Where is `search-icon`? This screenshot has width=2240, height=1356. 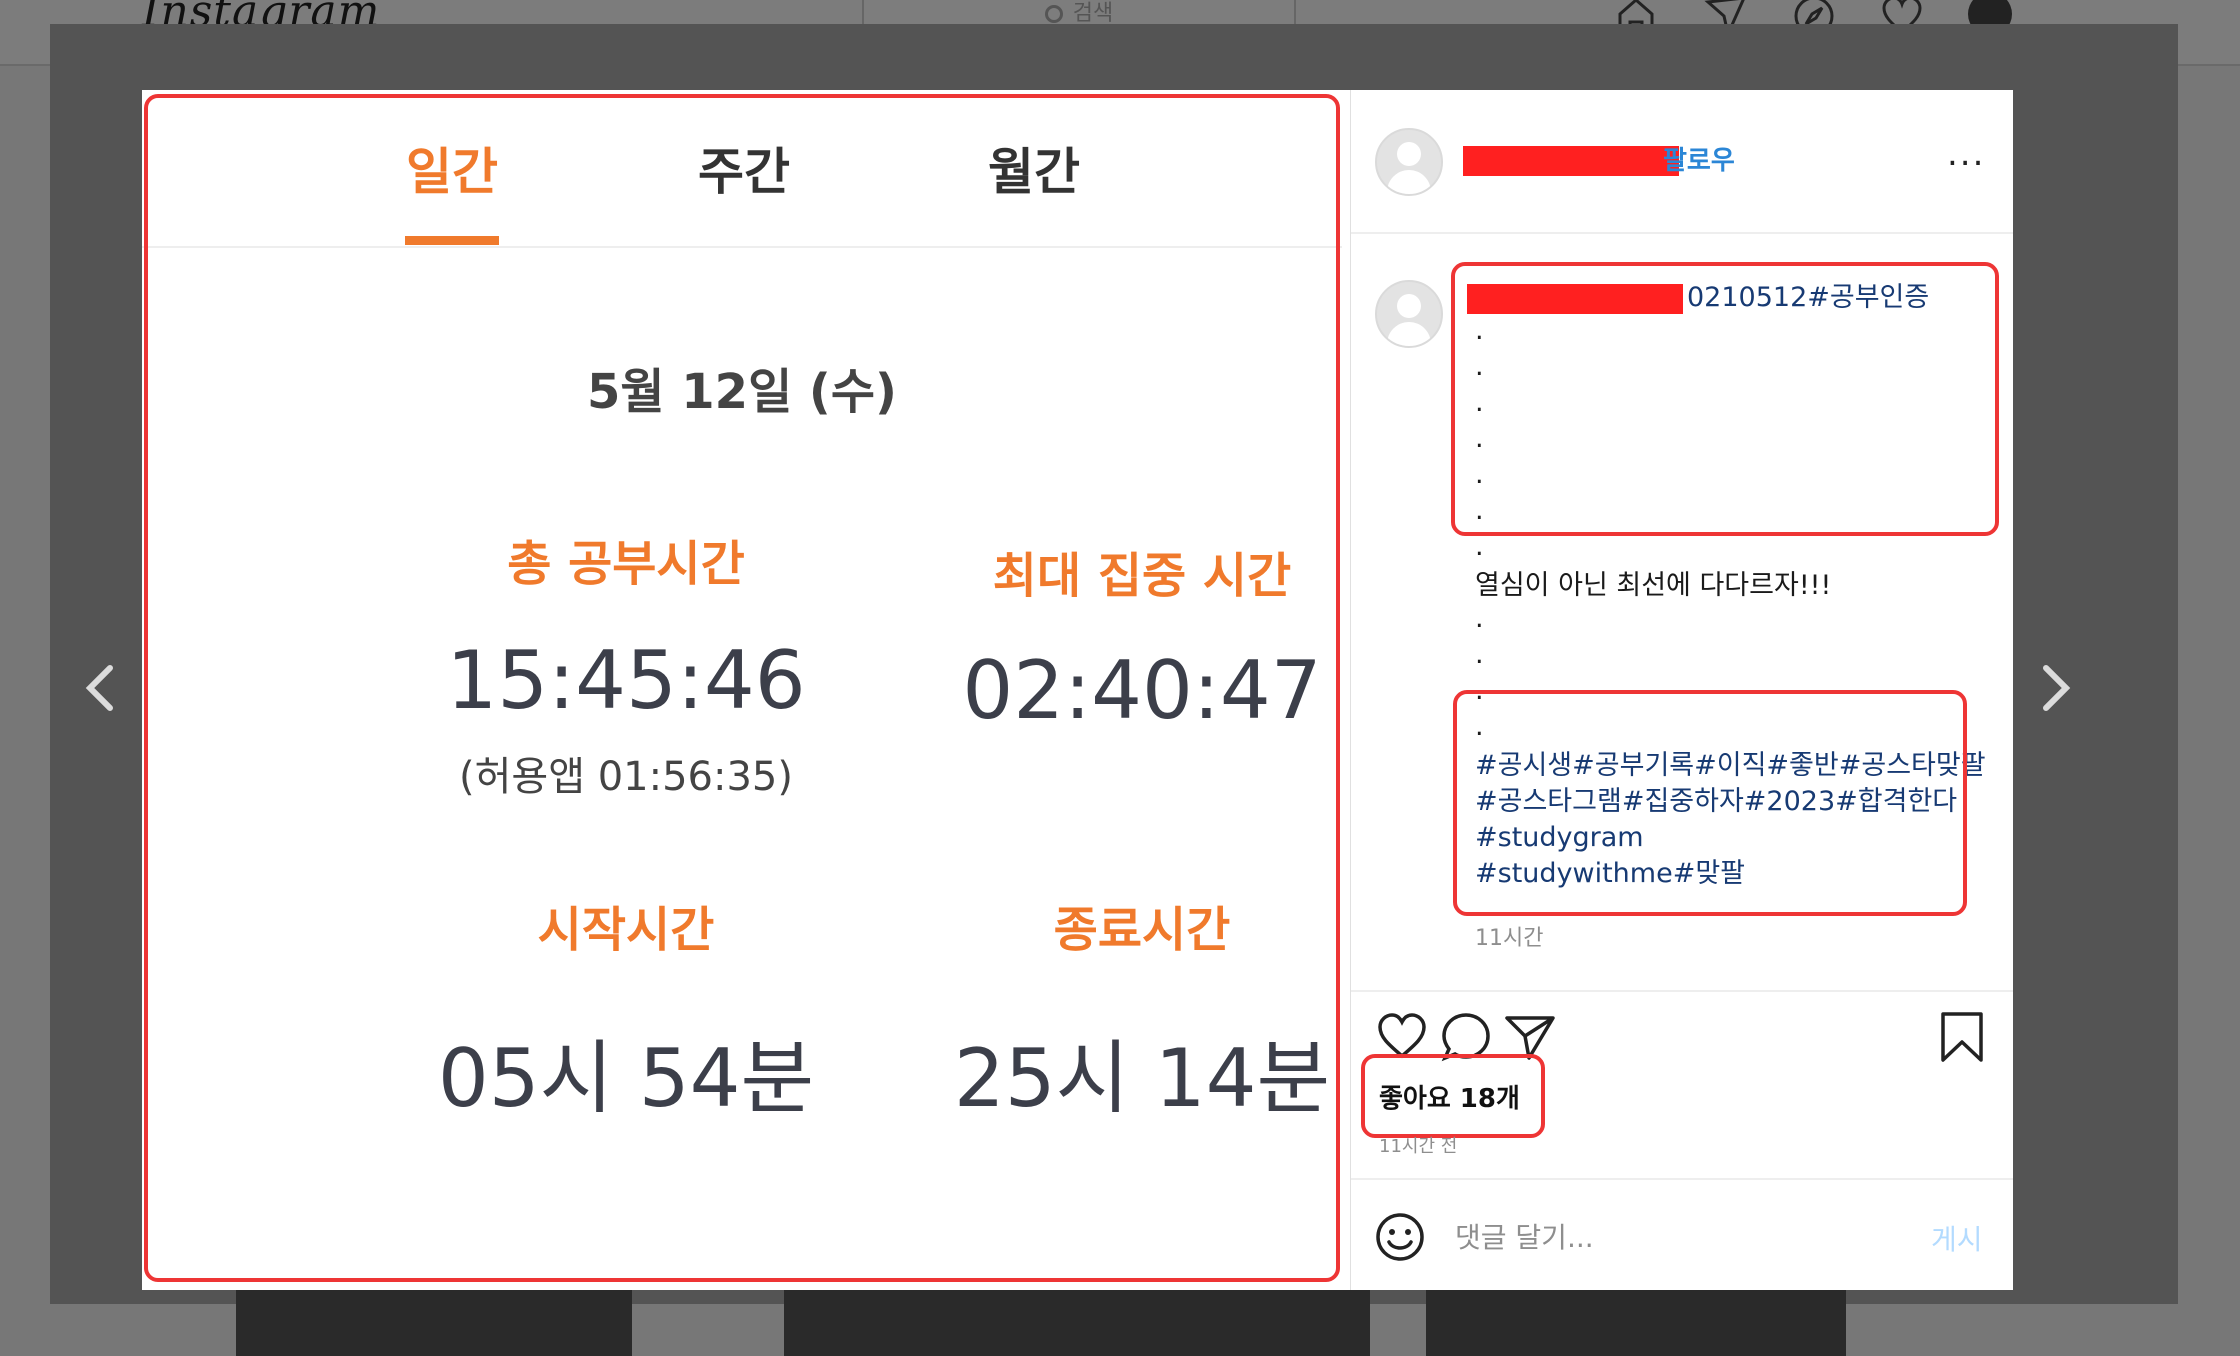 search-icon is located at coordinates (1053, 14).